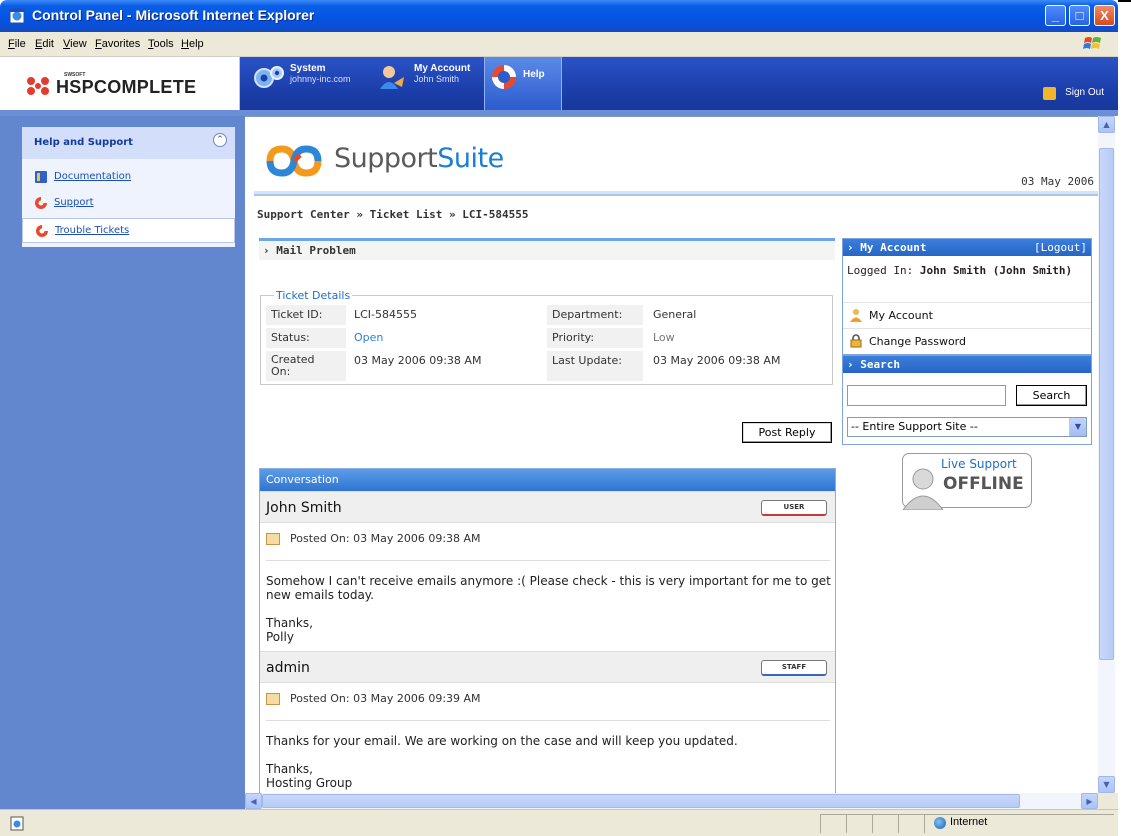  What do you see at coordinates (926, 395) in the screenshot?
I see `search-input` at bounding box center [926, 395].